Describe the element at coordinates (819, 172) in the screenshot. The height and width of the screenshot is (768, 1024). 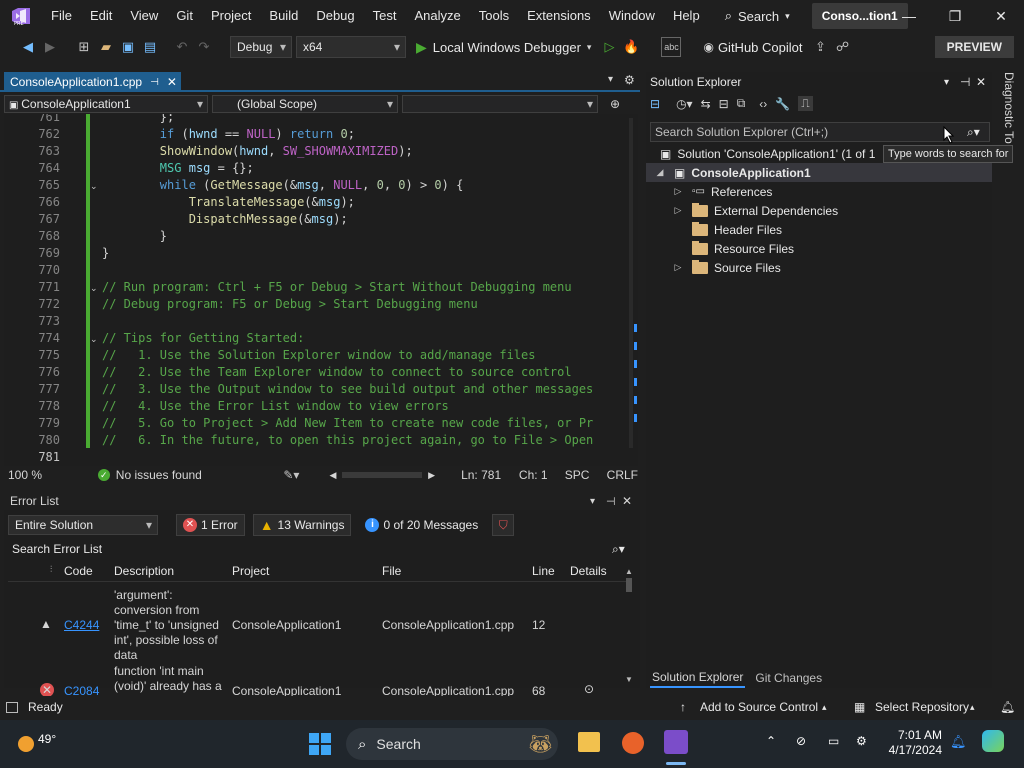
I see `project-node: ◢ ▣ ConsoleApplication1` at that location.